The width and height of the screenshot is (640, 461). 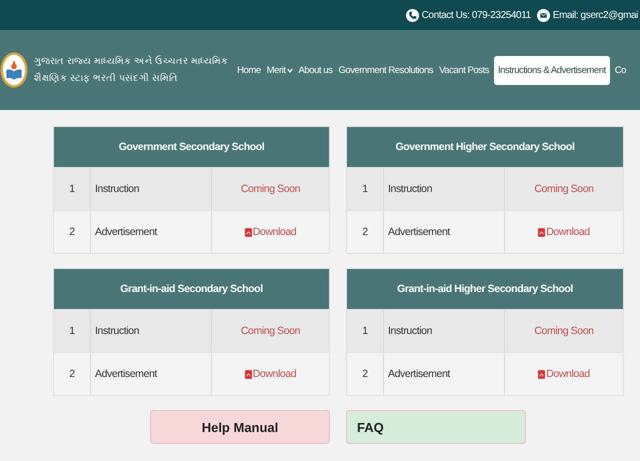 What do you see at coordinates (485, 289) in the screenshot?
I see `table-header: Grant-in-aid Higher Secondary School` at bounding box center [485, 289].